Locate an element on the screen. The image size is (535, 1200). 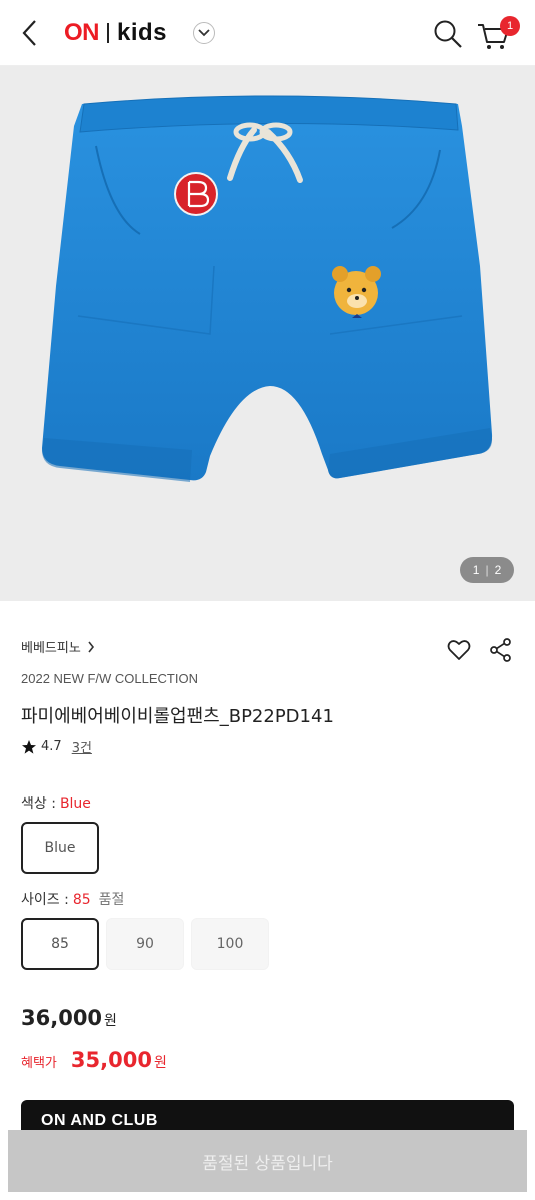
search-button is located at coordinates (448, 34).